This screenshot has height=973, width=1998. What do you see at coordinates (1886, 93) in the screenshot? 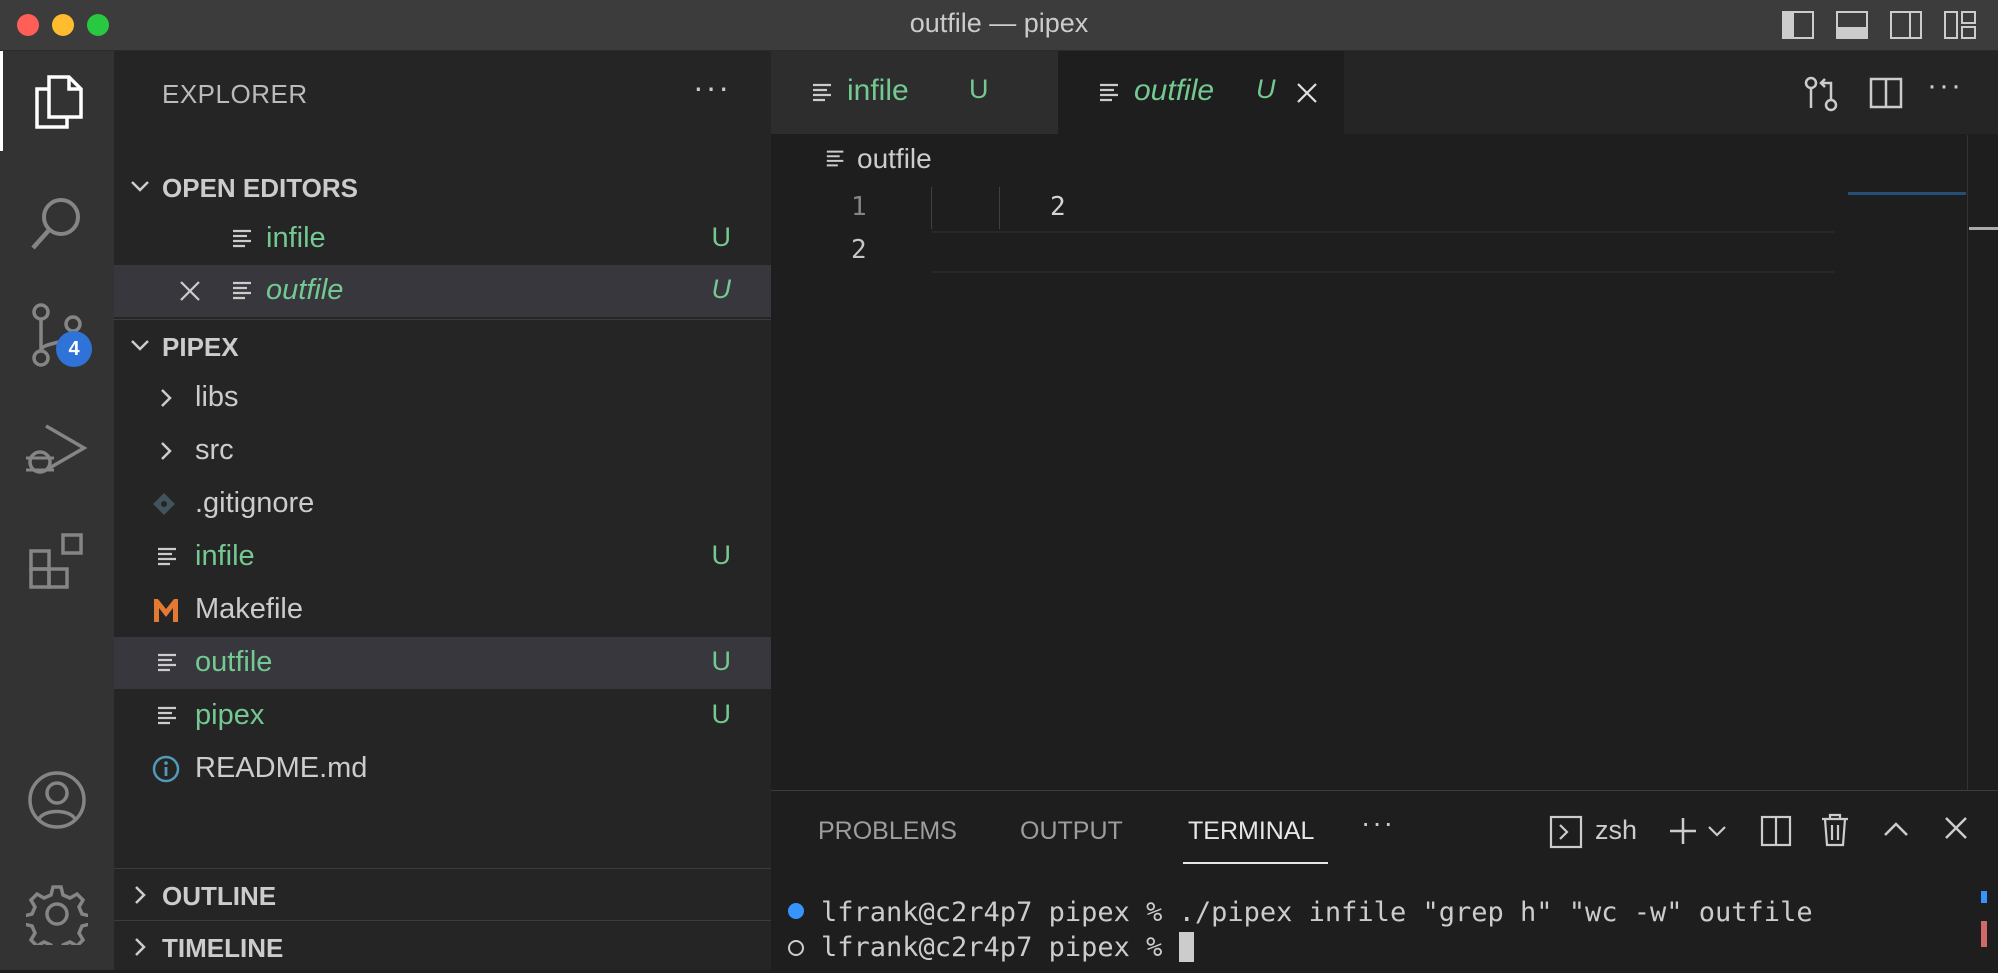
I see `split-editor-icon` at bounding box center [1886, 93].